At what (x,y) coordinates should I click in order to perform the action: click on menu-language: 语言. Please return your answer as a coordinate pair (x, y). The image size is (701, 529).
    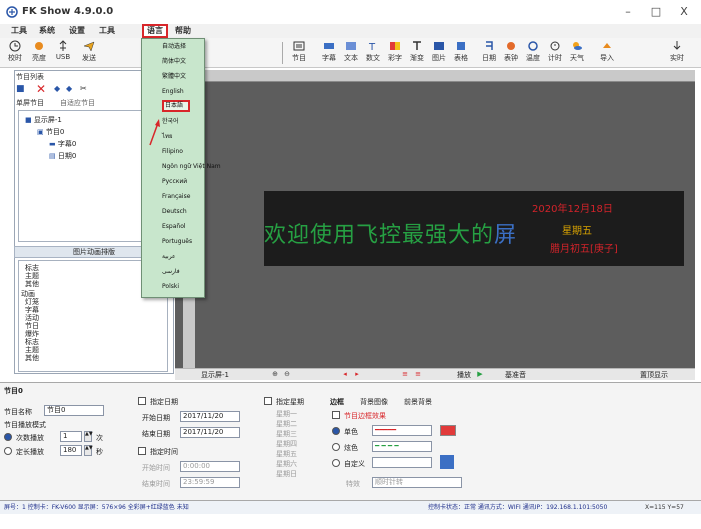
    Looking at the image, I should click on (155, 31).